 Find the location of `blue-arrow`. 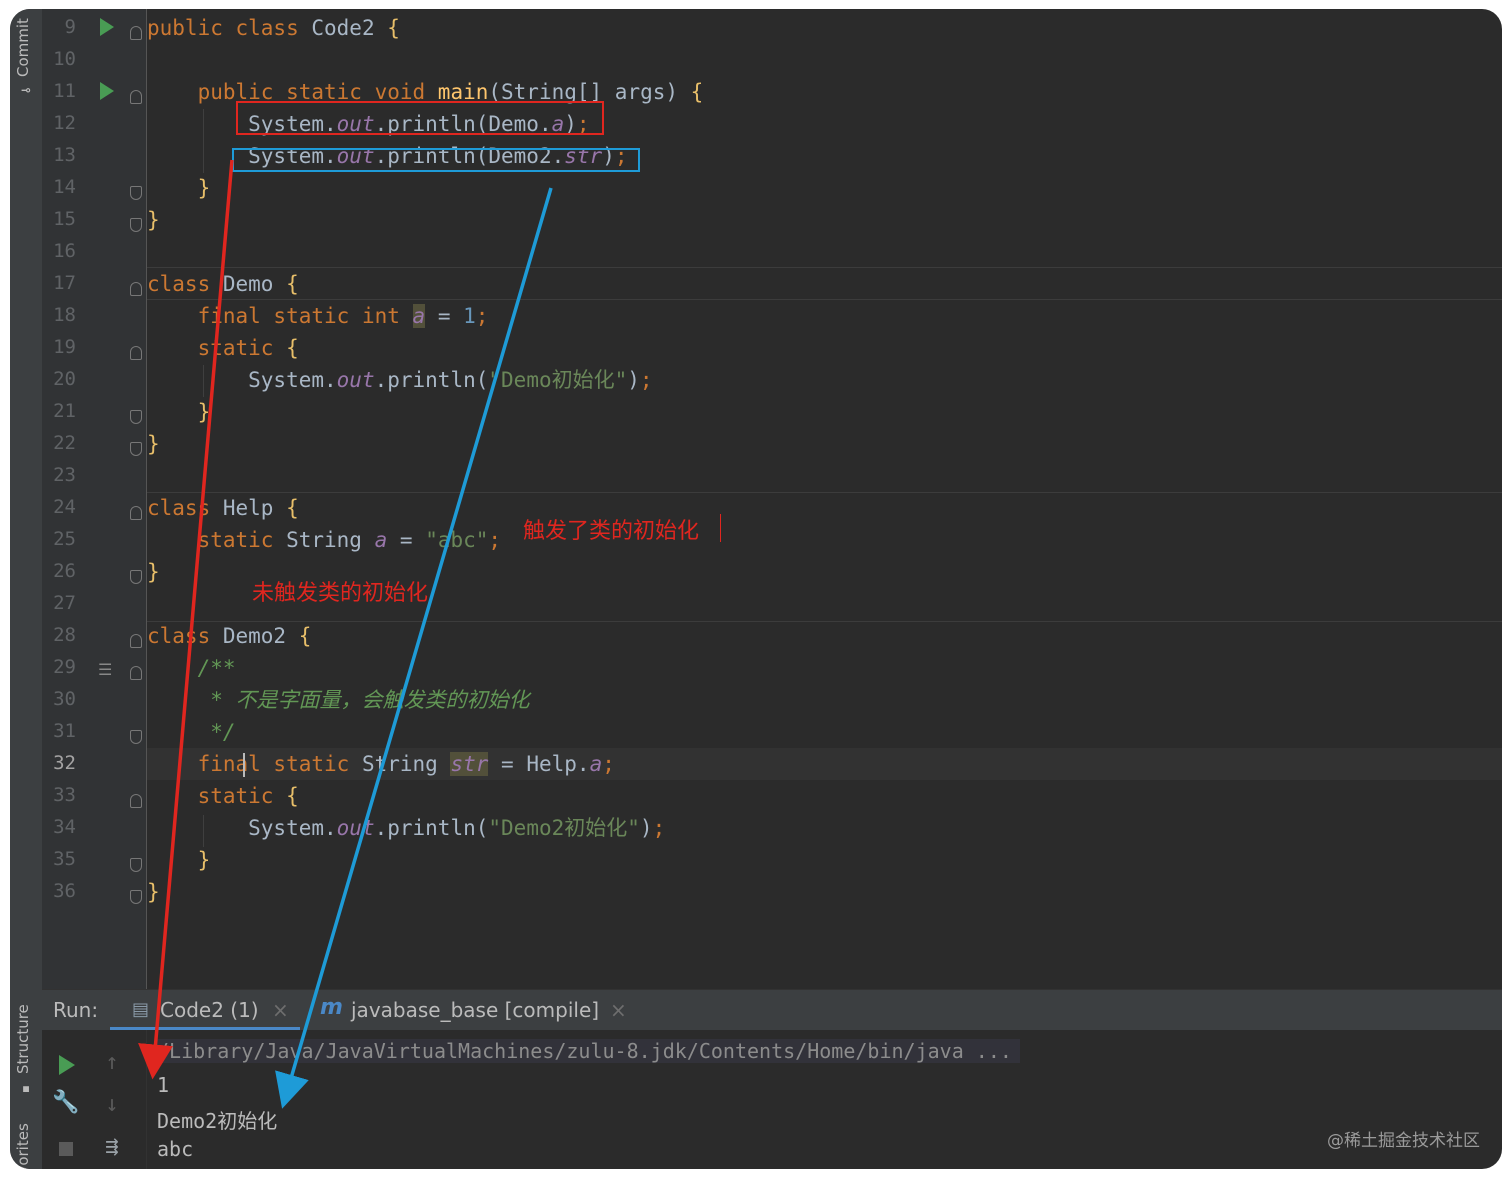

blue-arrow is located at coordinates (414, 648).